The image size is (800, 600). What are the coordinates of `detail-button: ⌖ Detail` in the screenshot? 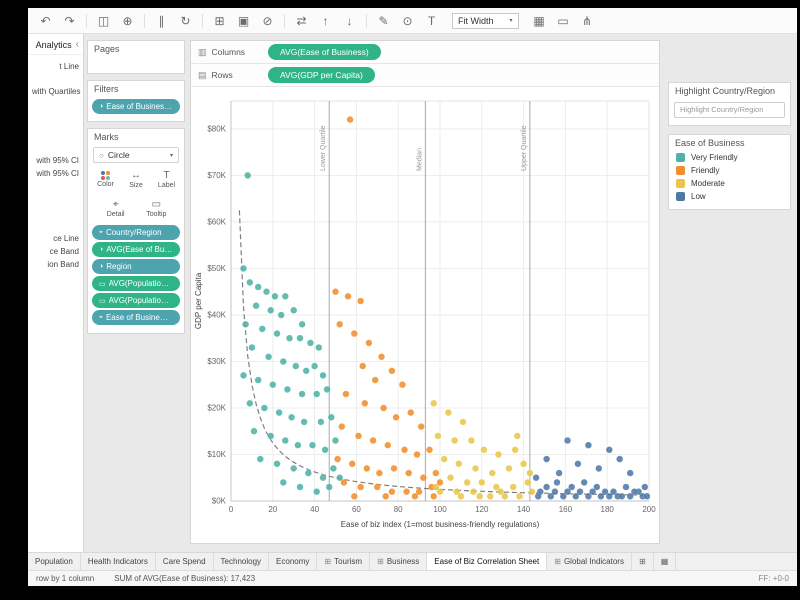 It's located at (116, 208).